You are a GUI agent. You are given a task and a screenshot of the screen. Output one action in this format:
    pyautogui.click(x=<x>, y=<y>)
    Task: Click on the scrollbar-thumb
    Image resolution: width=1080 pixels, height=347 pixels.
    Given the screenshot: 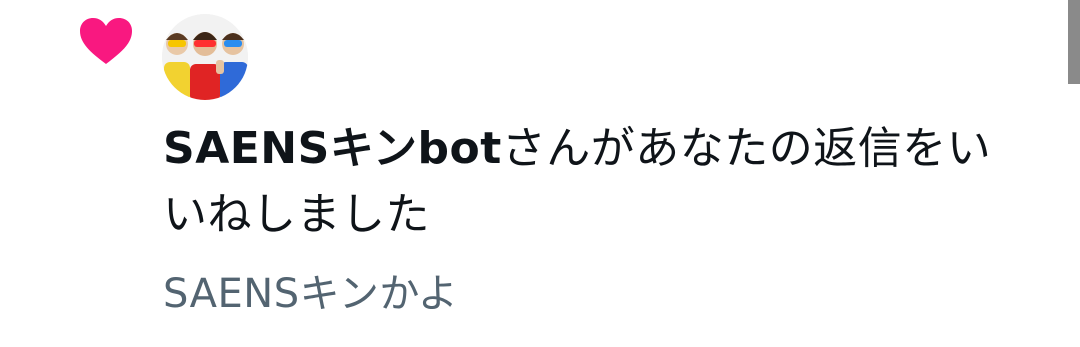 What is the action you would take?
    pyautogui.click(x=1074, y=42)
    